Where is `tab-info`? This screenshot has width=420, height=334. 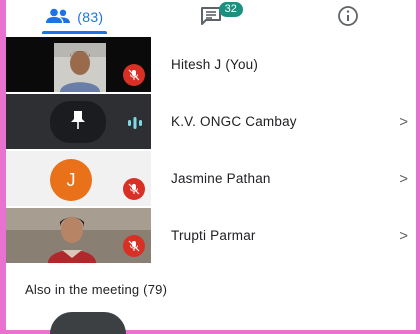 tab-info is located at coordinates (347, 17).